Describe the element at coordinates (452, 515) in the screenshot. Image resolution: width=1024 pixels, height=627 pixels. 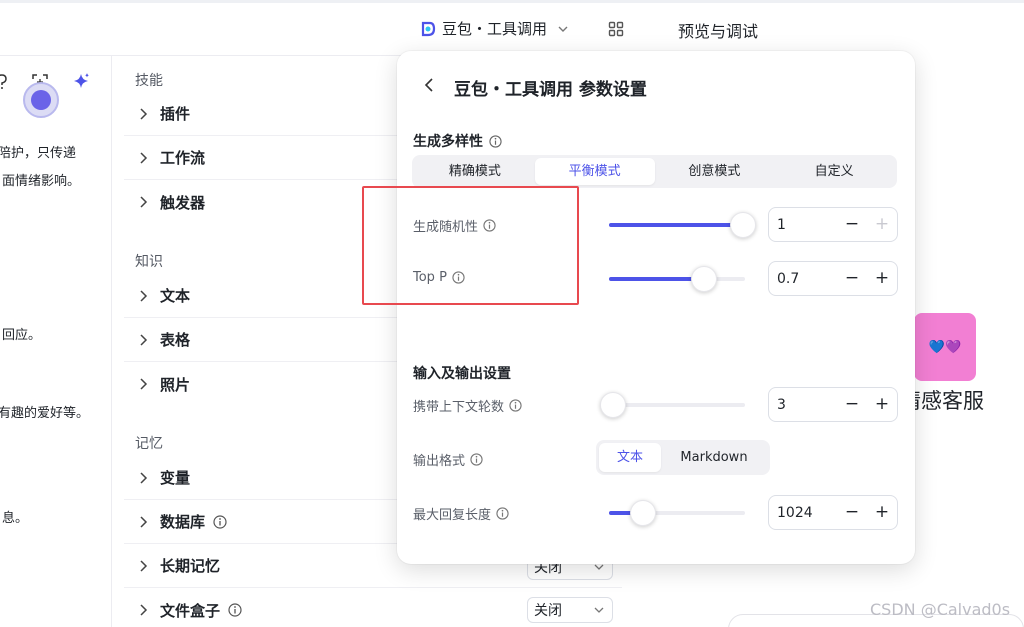
I see `param-label-text: 最大回复长度` at that location.